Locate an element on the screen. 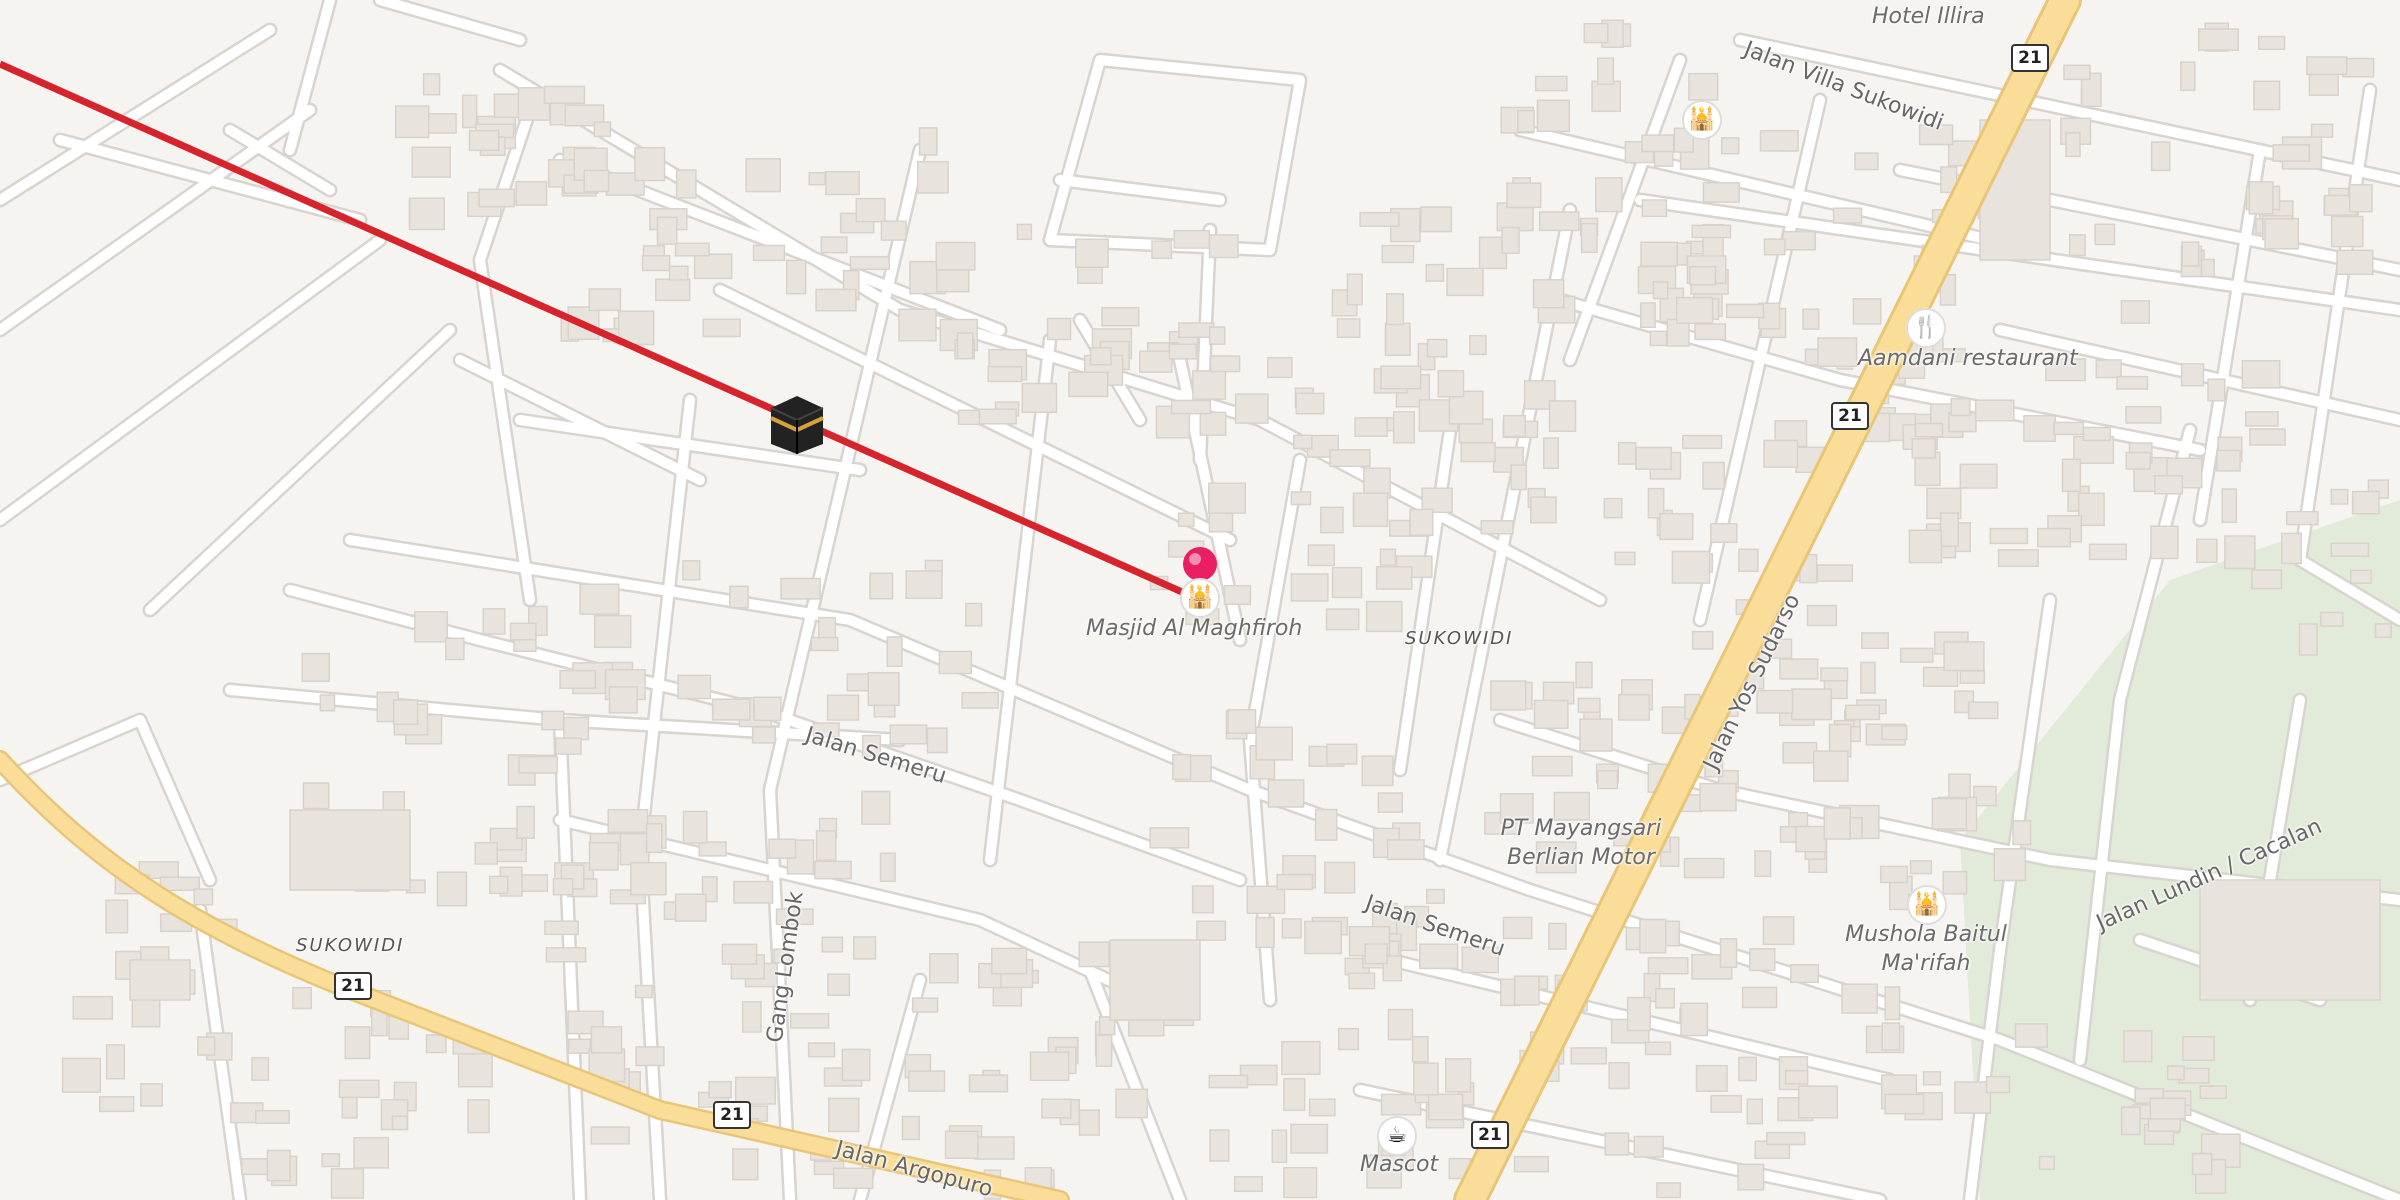 The image size is (2400, 1200). poi-label-mascot: Mascot is located at coordinates (1399, 1164).